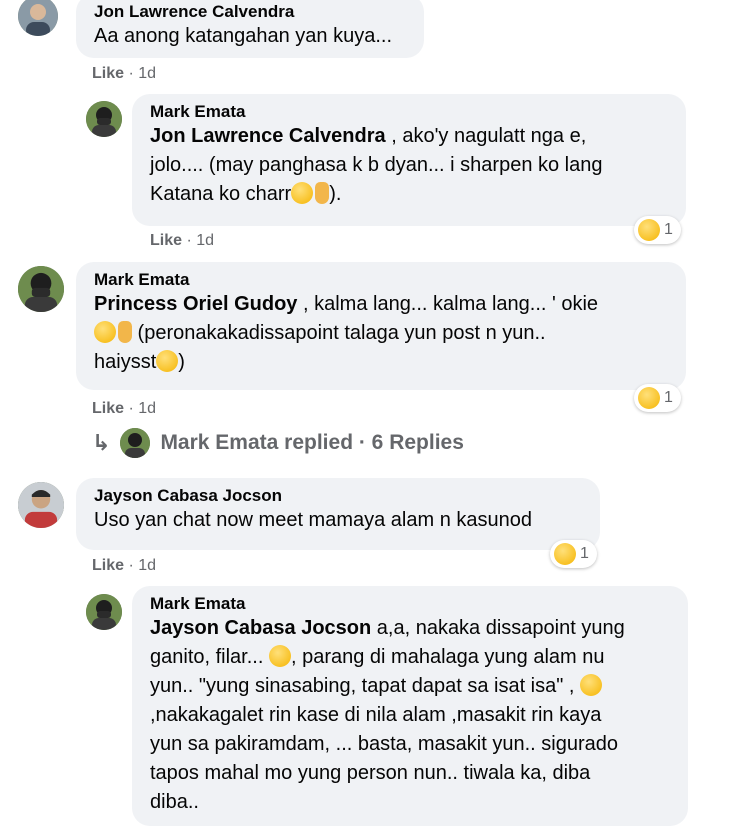  What do you see at coordinates (302, 193) in the screenshot?
I see `sweat-smile-emoji-icon` at bounding box center [302, 193].